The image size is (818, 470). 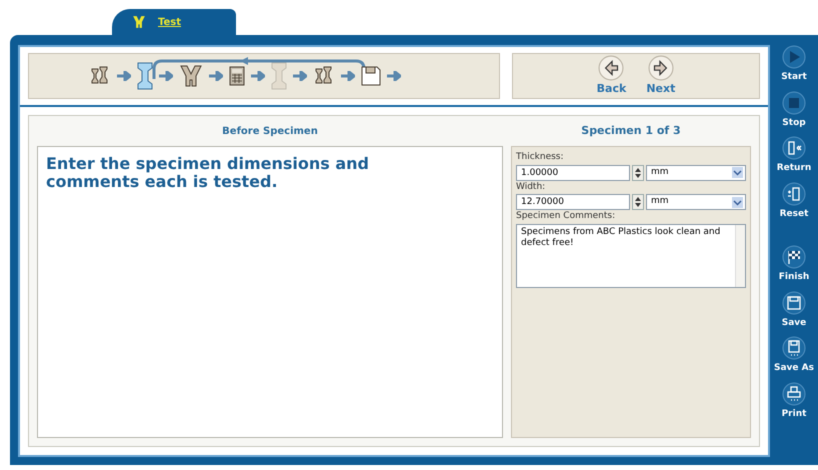 What do you see at coordinates (794, 148) in the screenshot?
I see `return-icon` at bounding box center [794, 148].